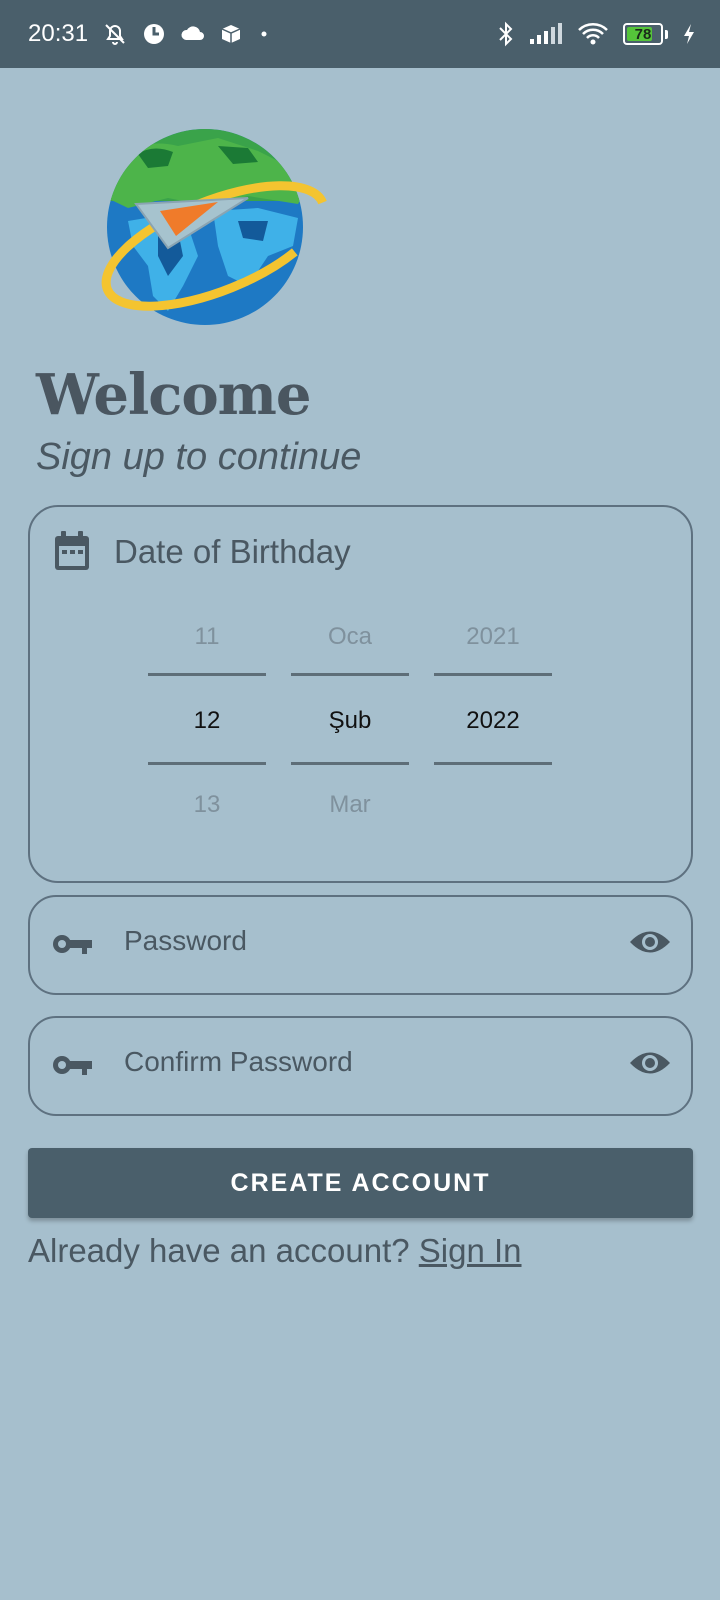  Describe the element at coordinates (207, 674) in the screenshot. I see `day-divider-top` at that location.